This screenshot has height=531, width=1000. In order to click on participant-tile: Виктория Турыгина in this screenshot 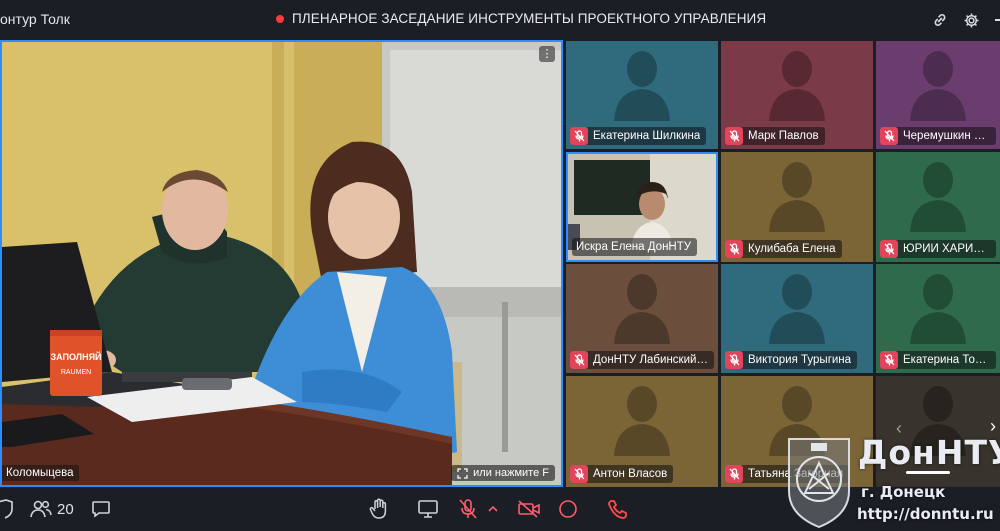, I will do `click(797, 318)`.